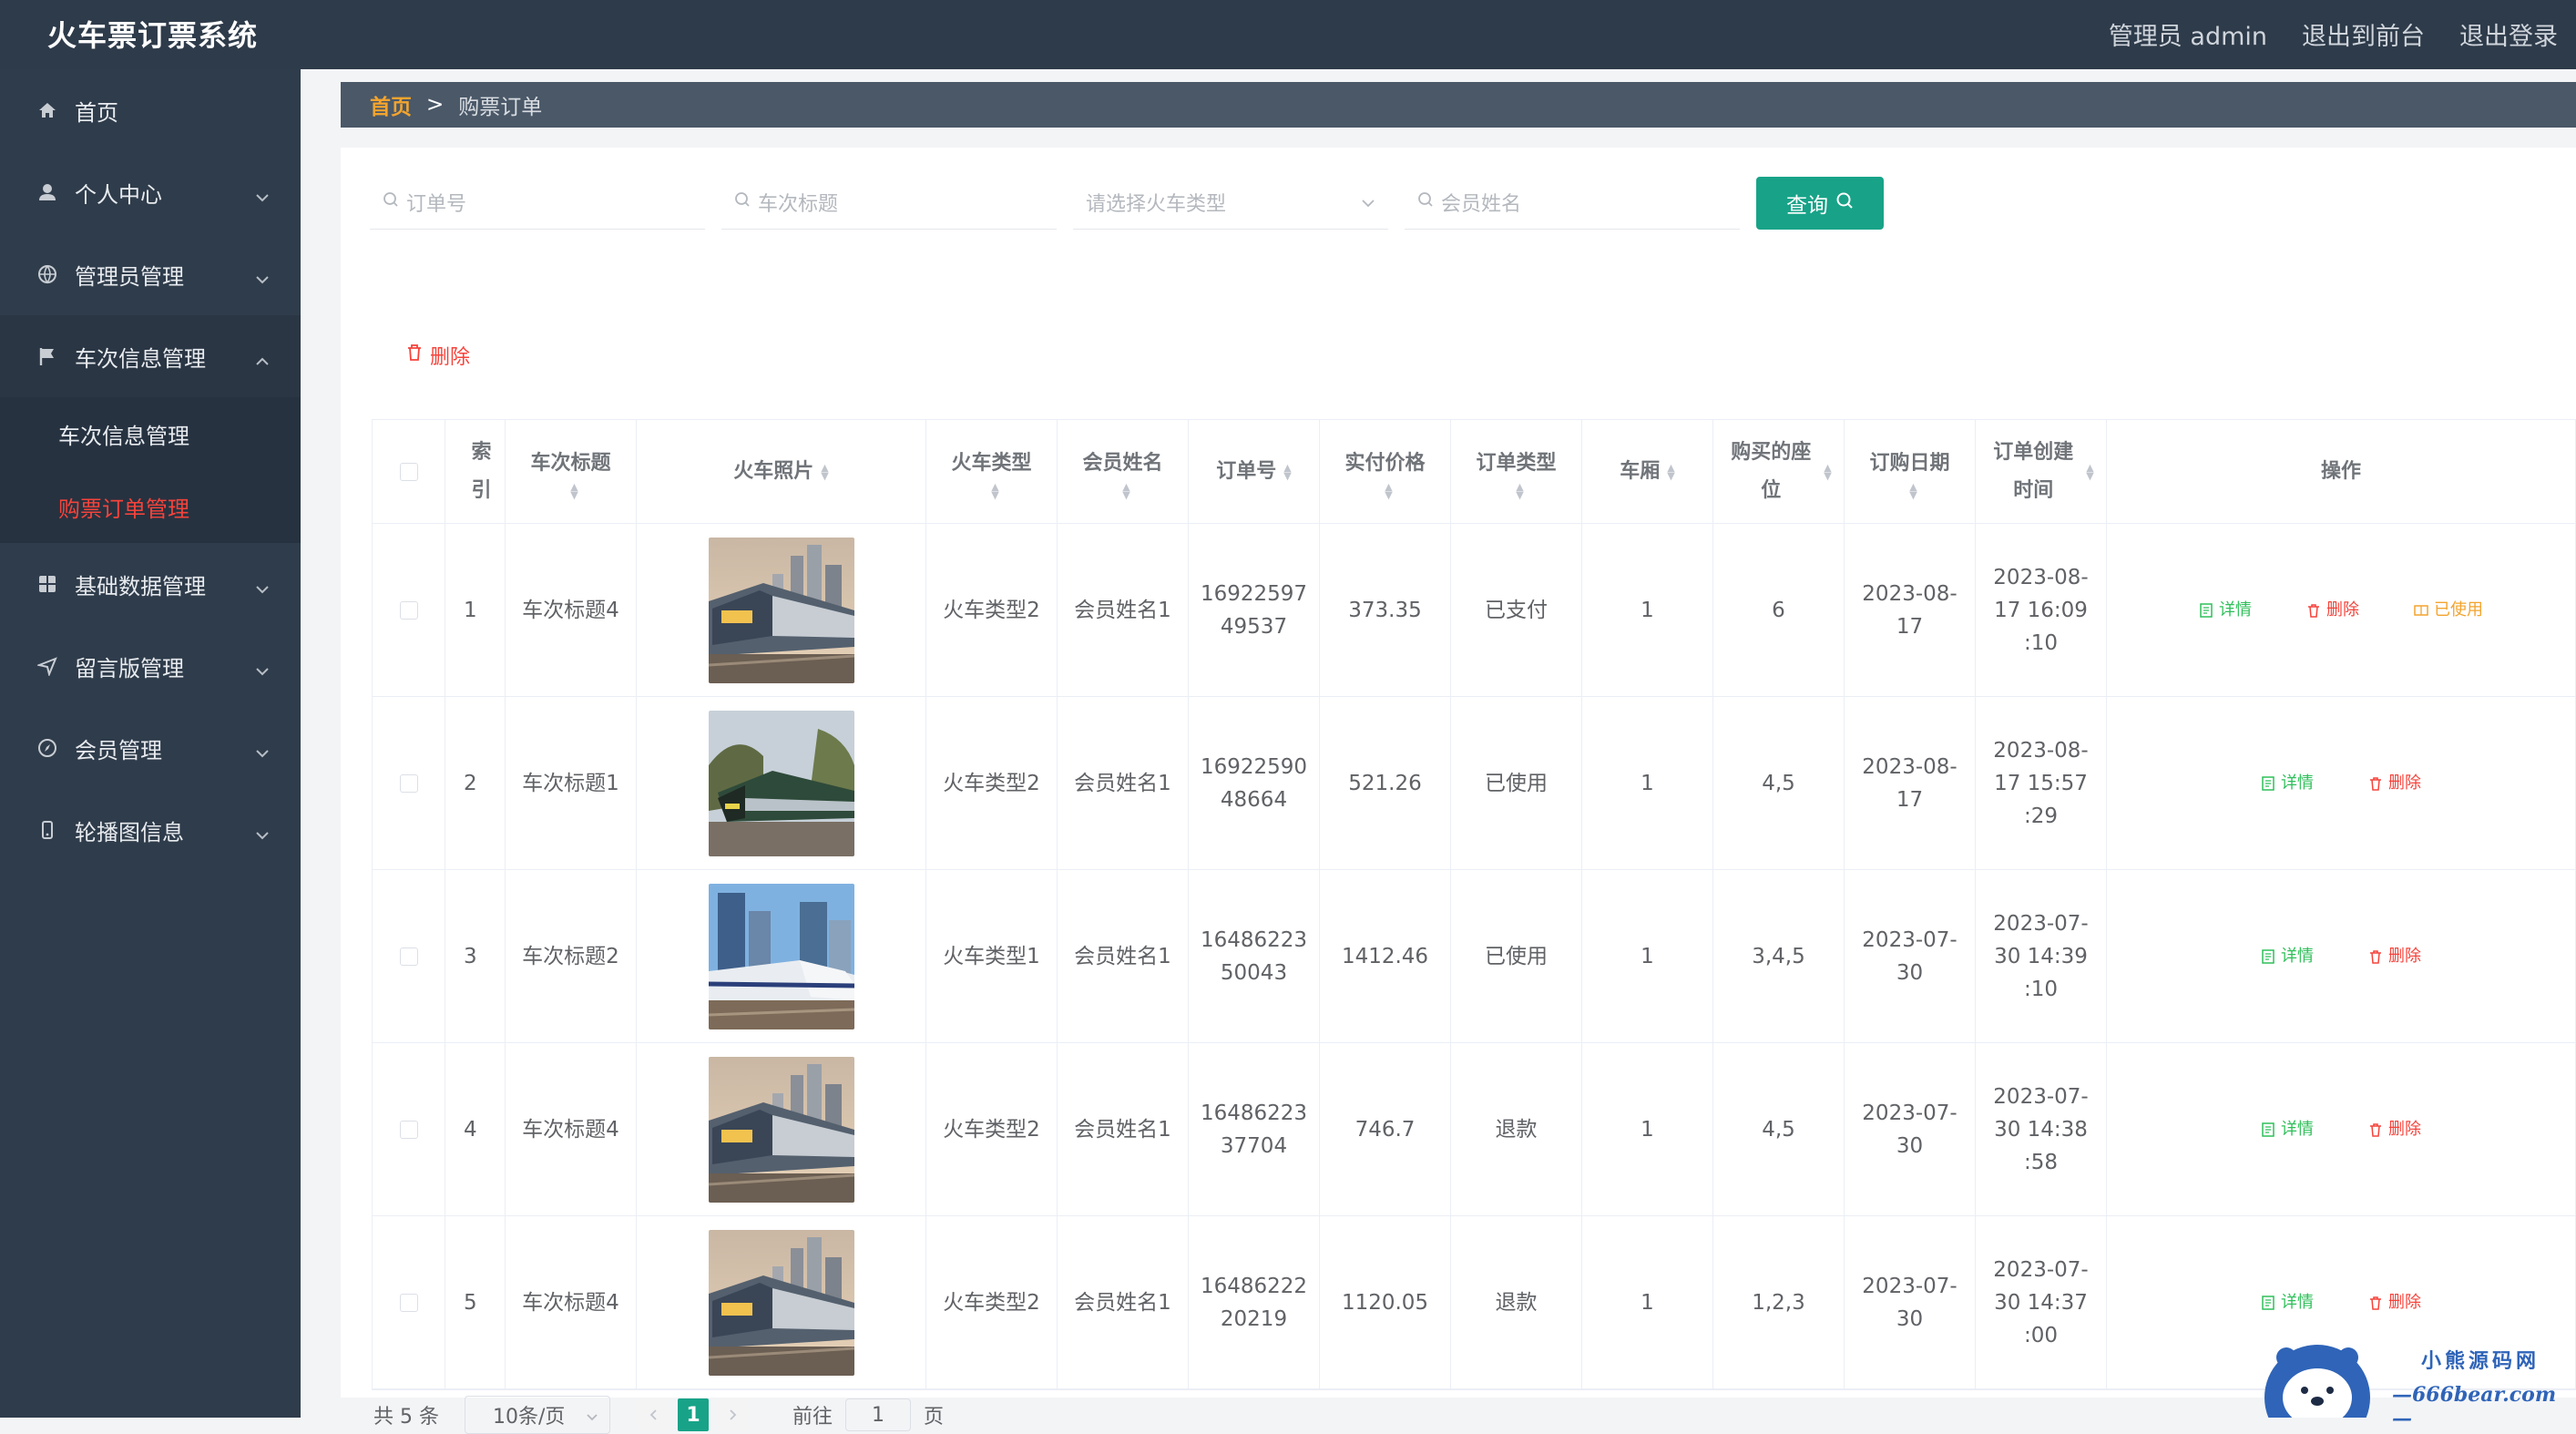 The height and width of the screenshot is (1434, 2576). What do you see at coordinates (1516, 956) in the screenshot?
I see `cell-order-type: 已使用` at bounding box center [1516, 956].